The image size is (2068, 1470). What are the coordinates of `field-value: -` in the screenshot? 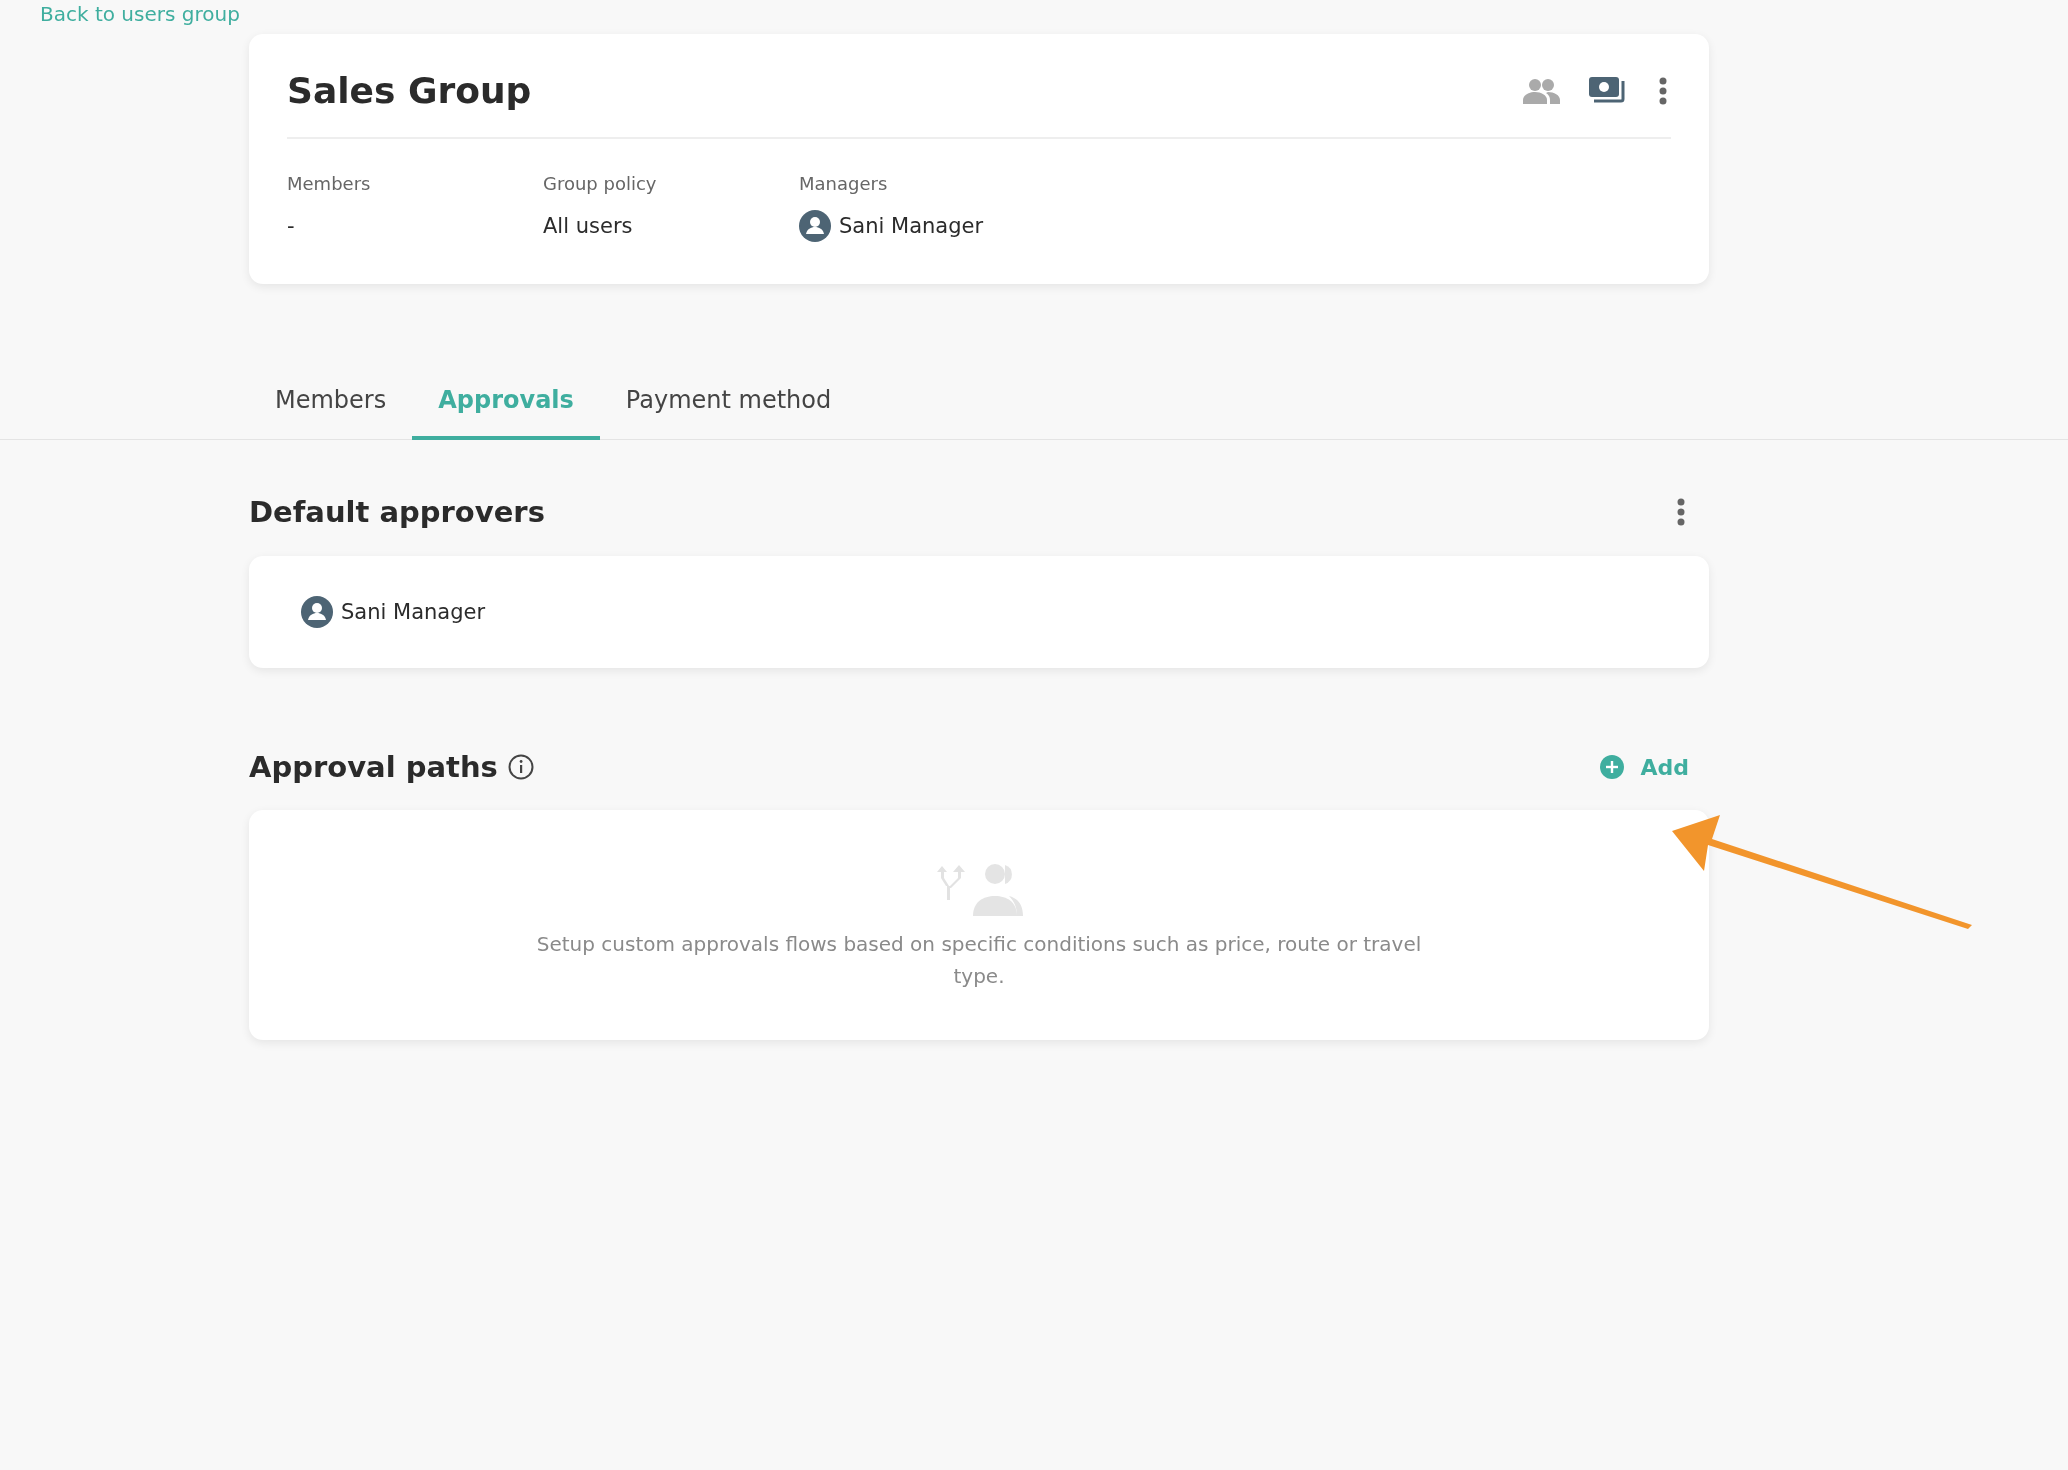 It's located at (291, 226).